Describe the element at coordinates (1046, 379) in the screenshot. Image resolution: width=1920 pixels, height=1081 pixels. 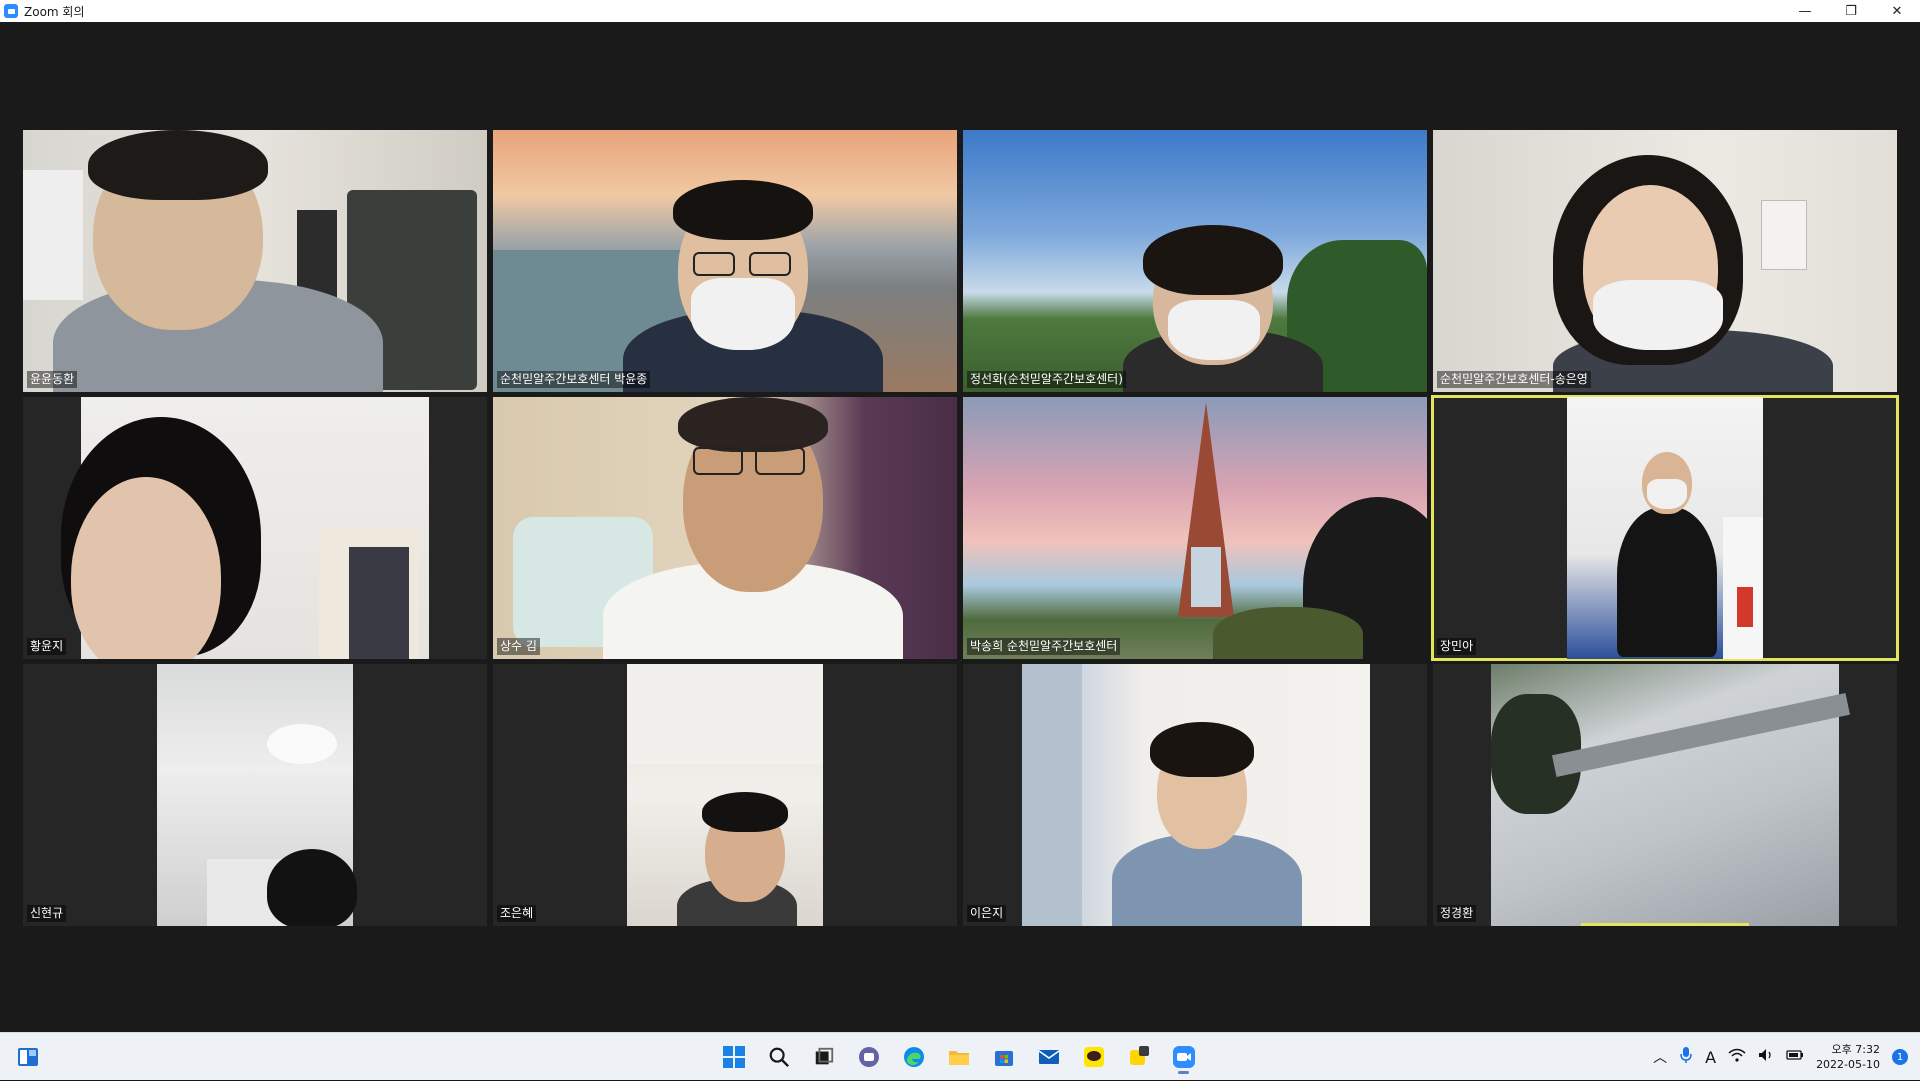
I see `participant-name: 정선화(순천믿알주간보호센터)` at that location.